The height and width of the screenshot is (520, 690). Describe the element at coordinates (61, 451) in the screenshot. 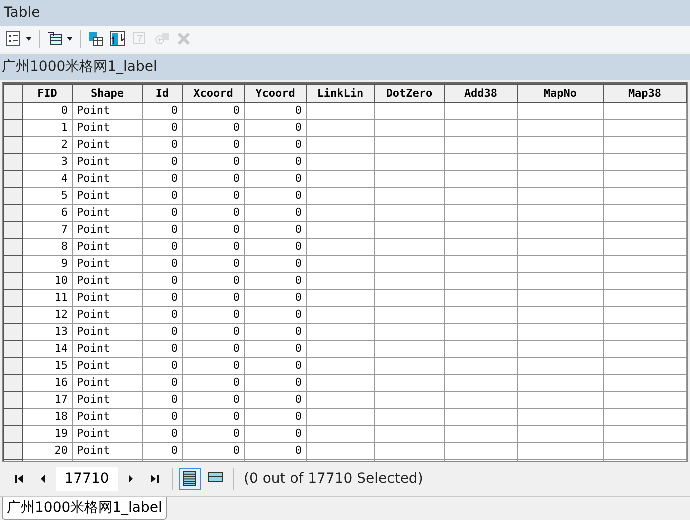

I see `table-cell: 20` at that location.